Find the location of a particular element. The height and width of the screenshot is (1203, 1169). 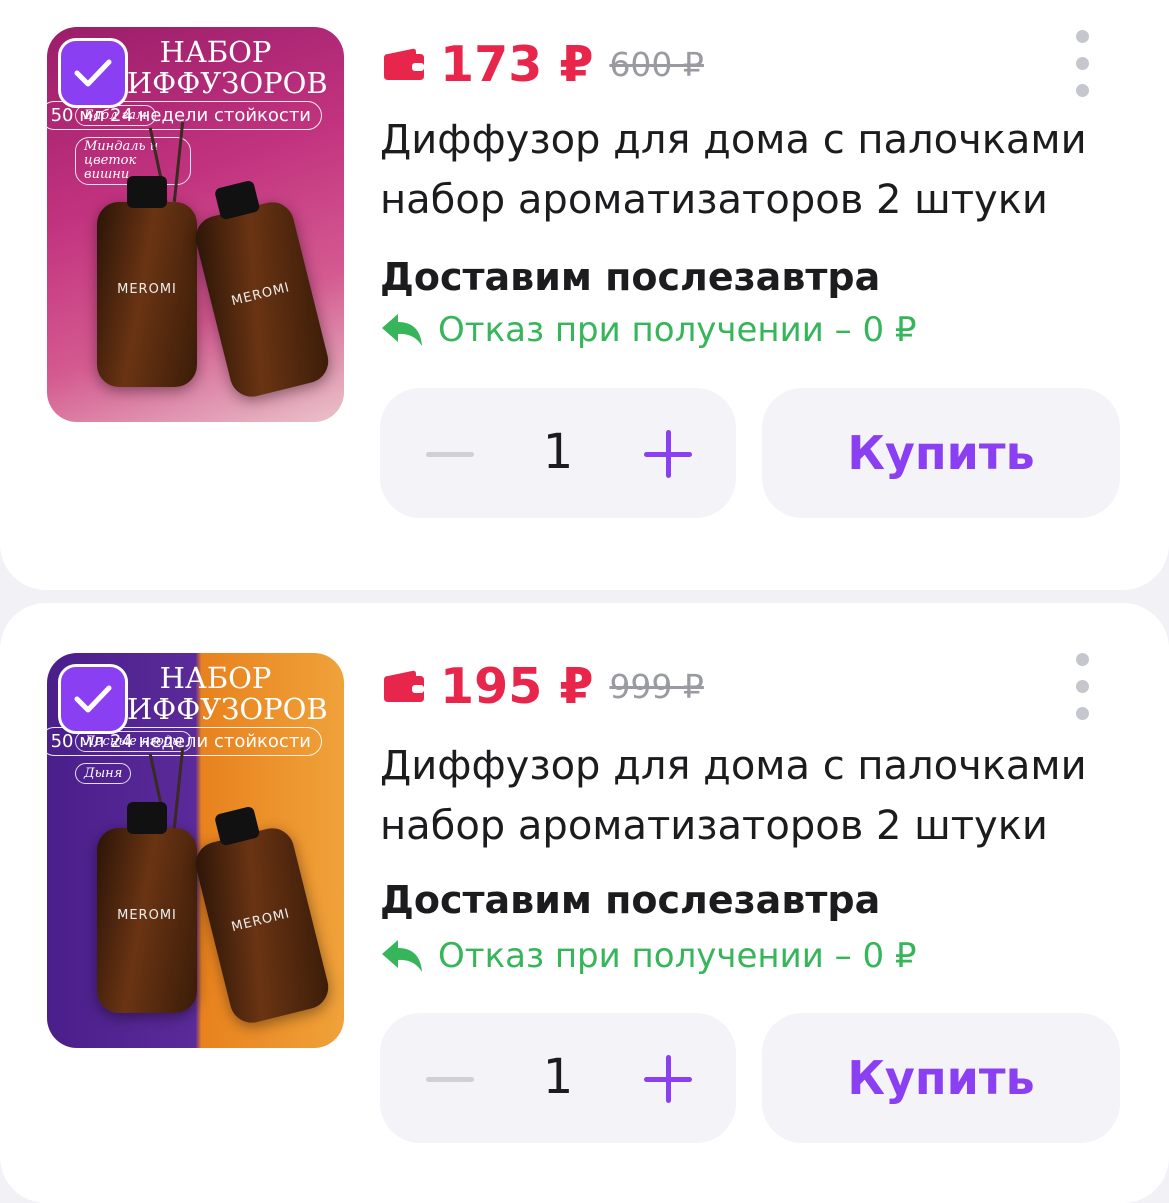

current-price: 173 ₽ is located at coordinates (517, 64).